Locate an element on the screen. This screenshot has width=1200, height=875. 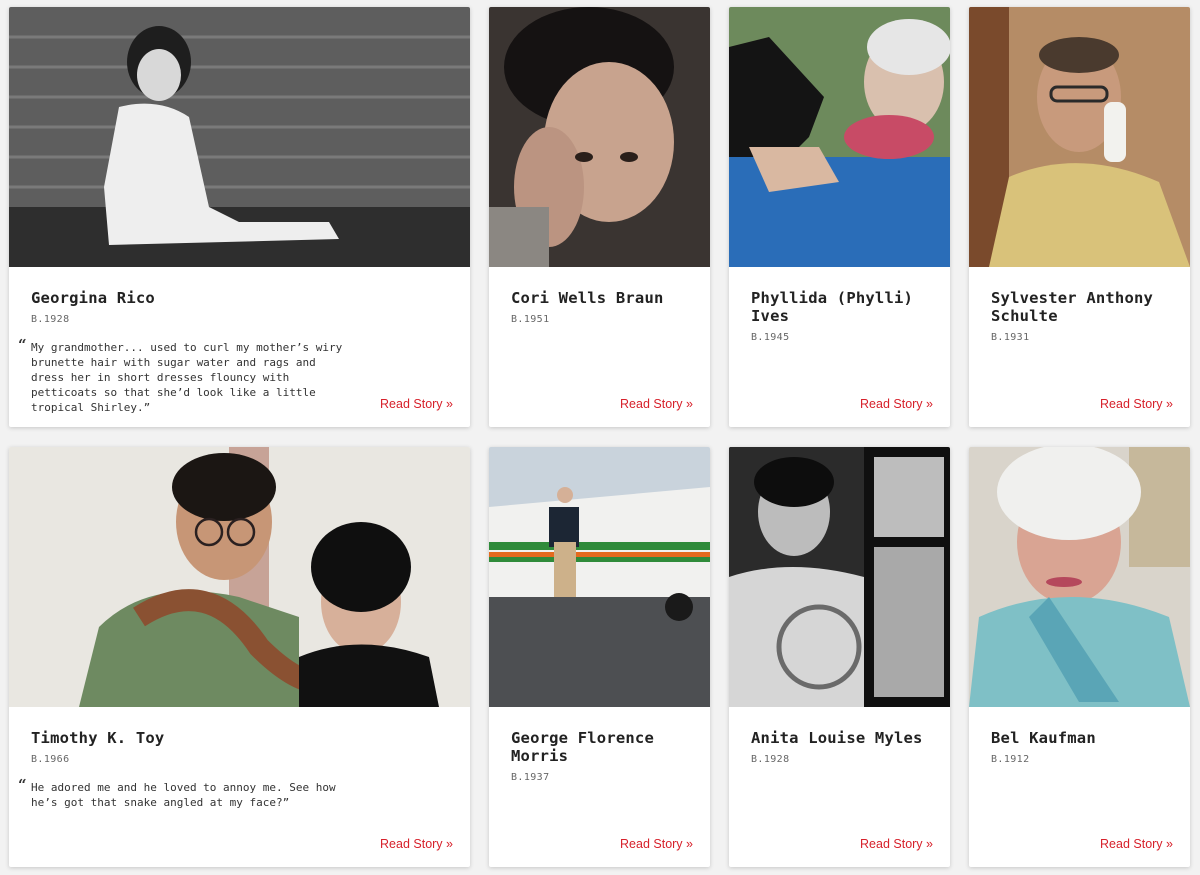
person-name: Sylvester Anthony Schulte is located at coordinates (1072, 307).